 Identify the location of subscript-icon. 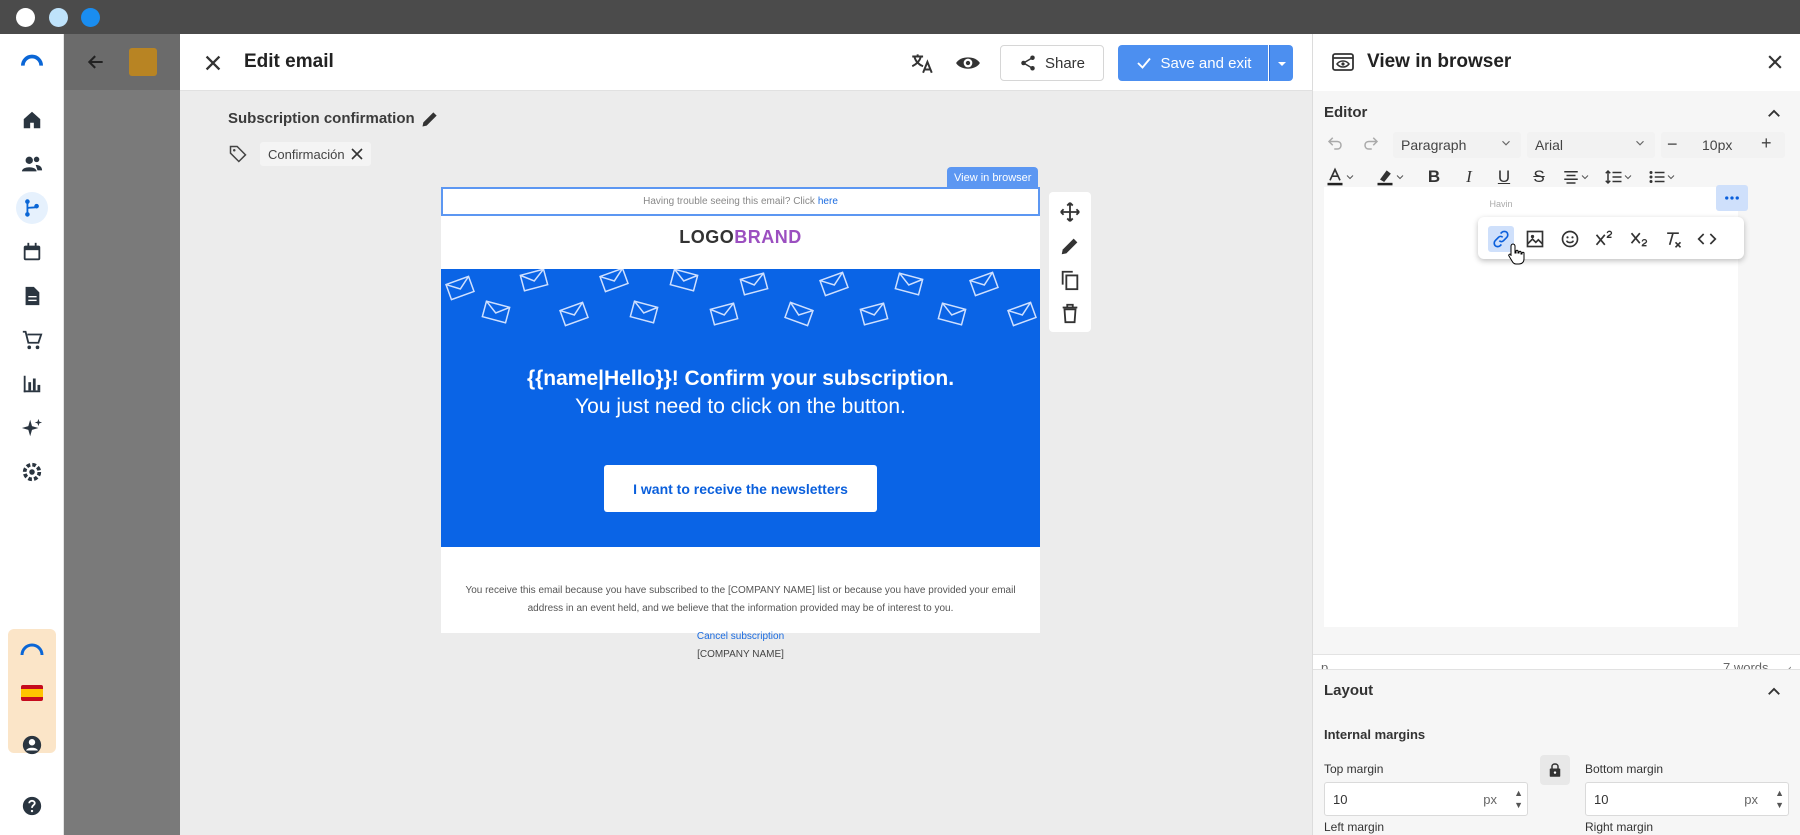
(1639, 239).